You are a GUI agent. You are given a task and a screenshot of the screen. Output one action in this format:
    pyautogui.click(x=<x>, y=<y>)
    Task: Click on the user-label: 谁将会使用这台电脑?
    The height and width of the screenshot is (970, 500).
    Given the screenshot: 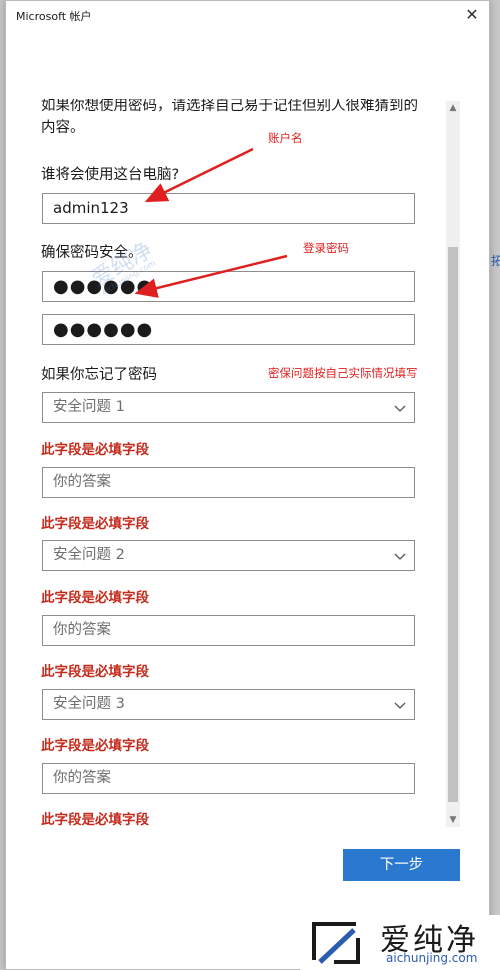 What is the action you would take?
    pyautogui.click(x=110, y=175)
    